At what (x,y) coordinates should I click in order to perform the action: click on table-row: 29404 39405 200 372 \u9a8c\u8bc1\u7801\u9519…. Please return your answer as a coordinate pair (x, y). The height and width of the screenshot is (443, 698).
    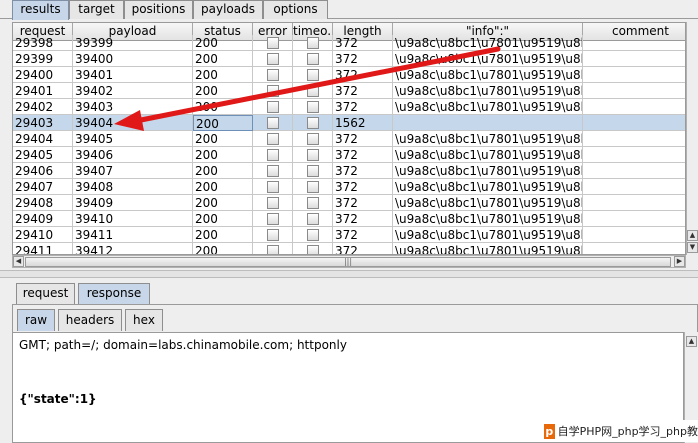
    Looking at the image, I should click on (349, 139).